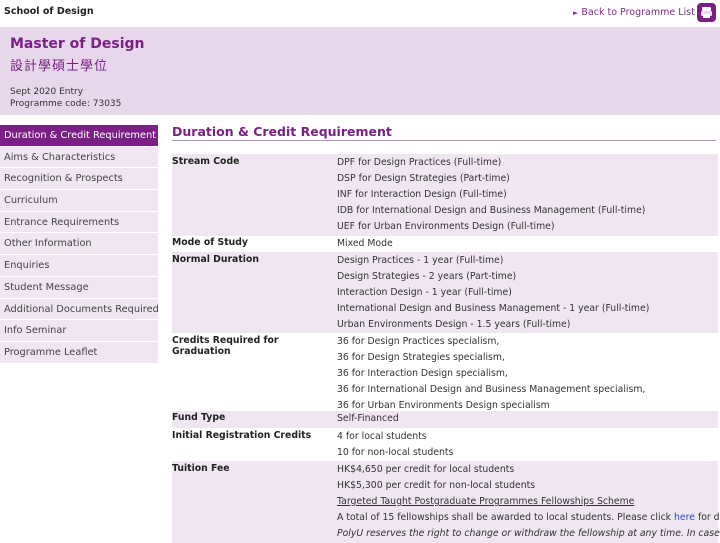 Image resolution: width=720 pixels, height=543 pixels. What do you see at coordinates (418, 341) in the screenshot?
I see `value-line: 36 for Design Practices specialism,` at bounding box center [418, 341].